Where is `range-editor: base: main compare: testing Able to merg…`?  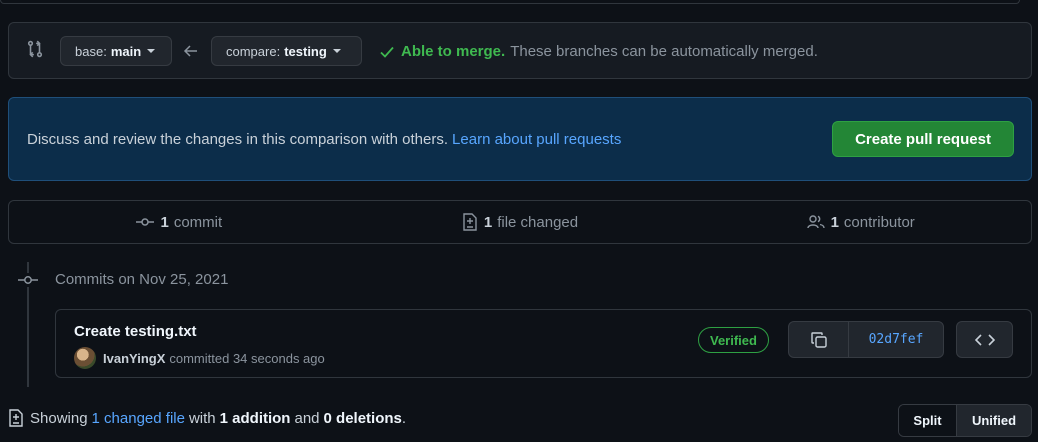 range-editor: base: main compare: testing Able to merg… is located at coordinates (520, 50).